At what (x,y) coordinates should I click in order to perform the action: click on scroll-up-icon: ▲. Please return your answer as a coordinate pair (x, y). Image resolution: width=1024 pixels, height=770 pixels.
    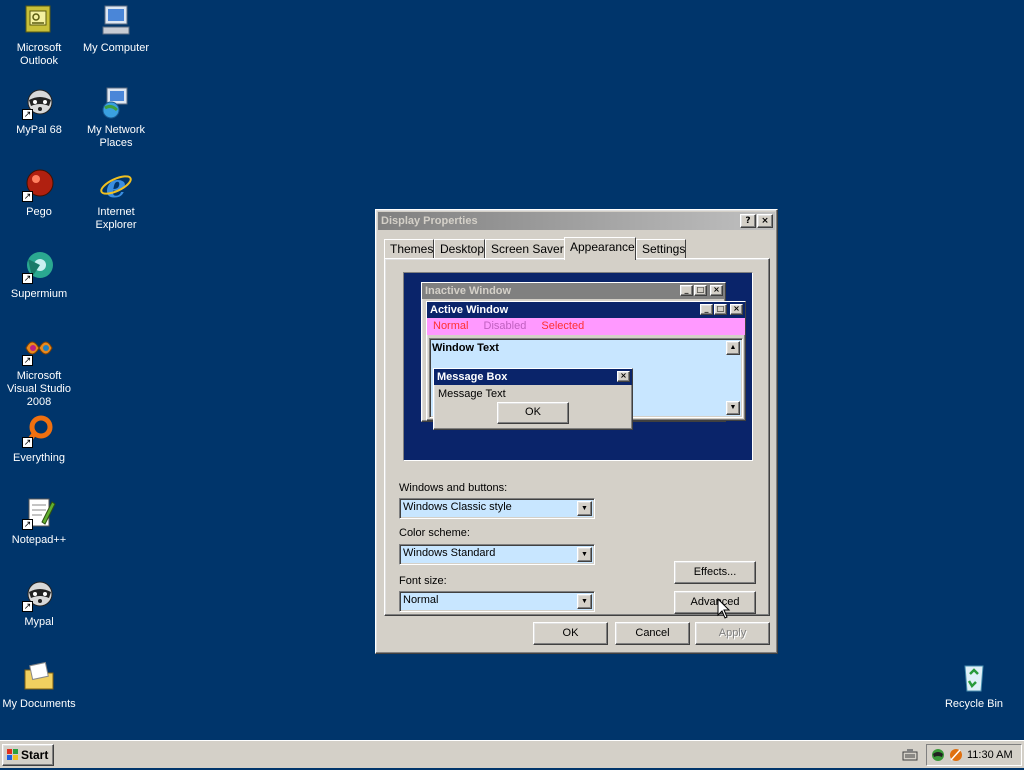
    Looking at the image, I should click on (733, 348).